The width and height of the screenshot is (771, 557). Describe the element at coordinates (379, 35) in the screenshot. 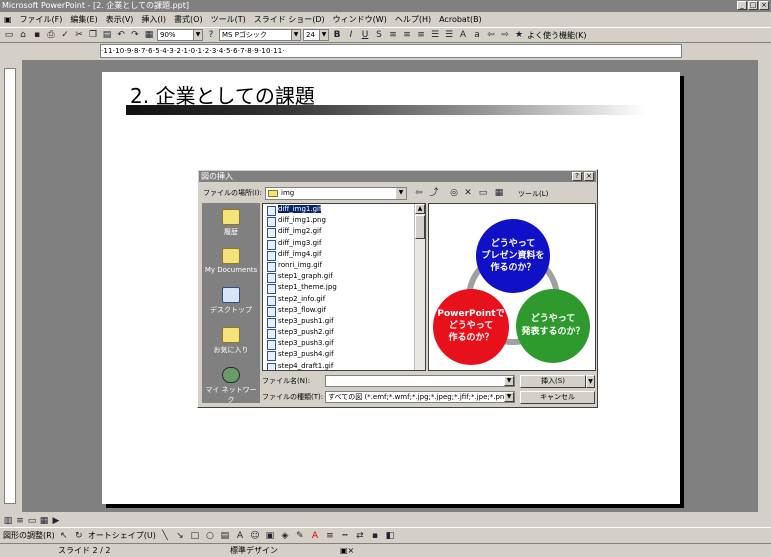

I see `shadow-icon: S` at that location.